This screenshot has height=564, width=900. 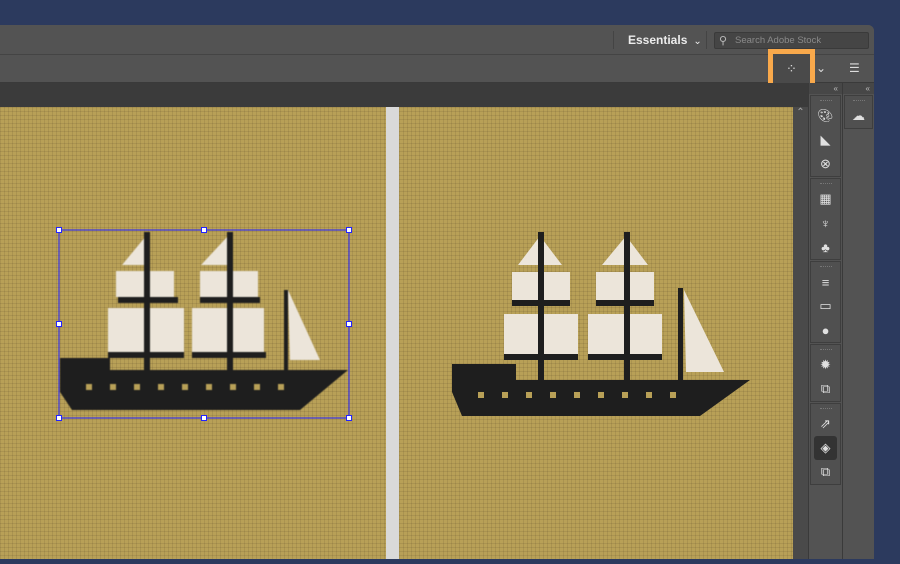 I want to click on stroke-icon: ≡, so click(x=825, y=282).